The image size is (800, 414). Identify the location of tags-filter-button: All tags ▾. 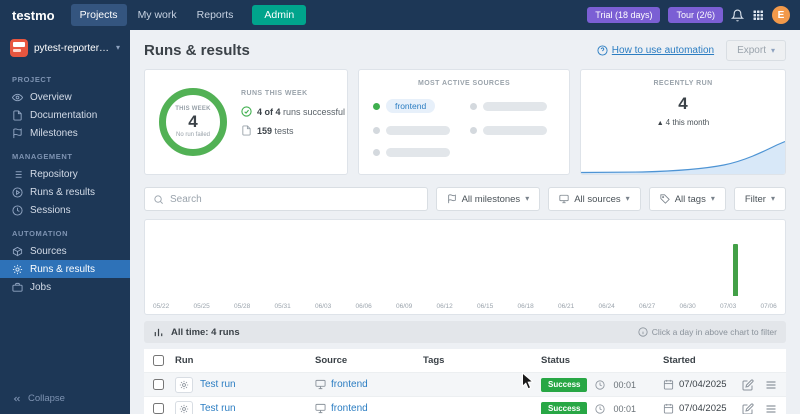
(687, 199).